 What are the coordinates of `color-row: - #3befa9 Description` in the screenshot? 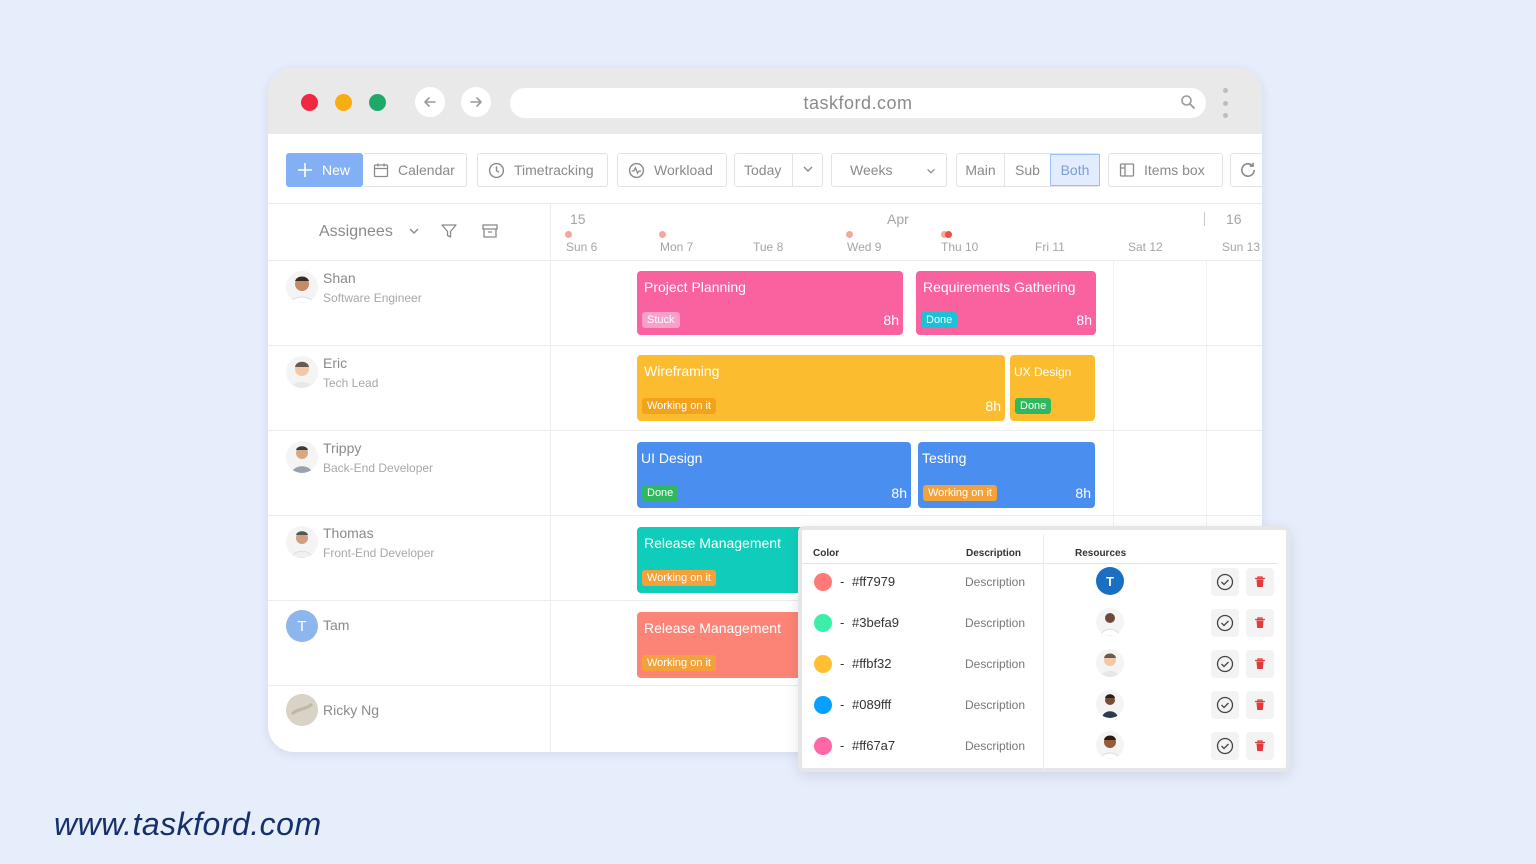 It's located at (1044, 623).